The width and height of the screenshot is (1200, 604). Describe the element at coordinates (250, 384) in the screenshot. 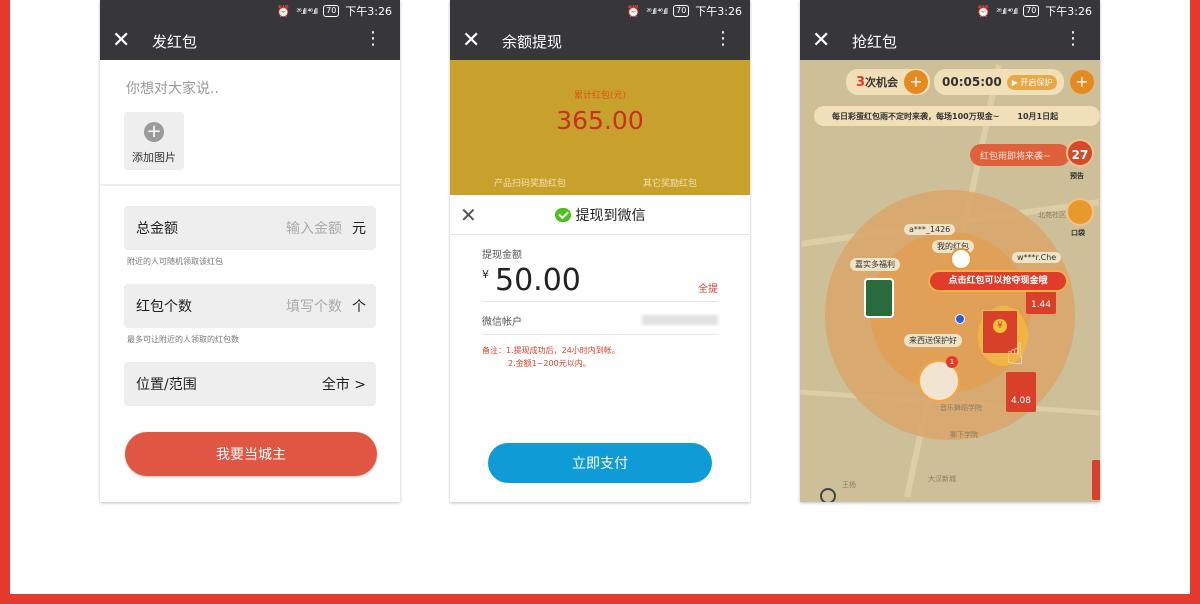

I see `location-range-row: 位置/范围 全市 >` at that location.